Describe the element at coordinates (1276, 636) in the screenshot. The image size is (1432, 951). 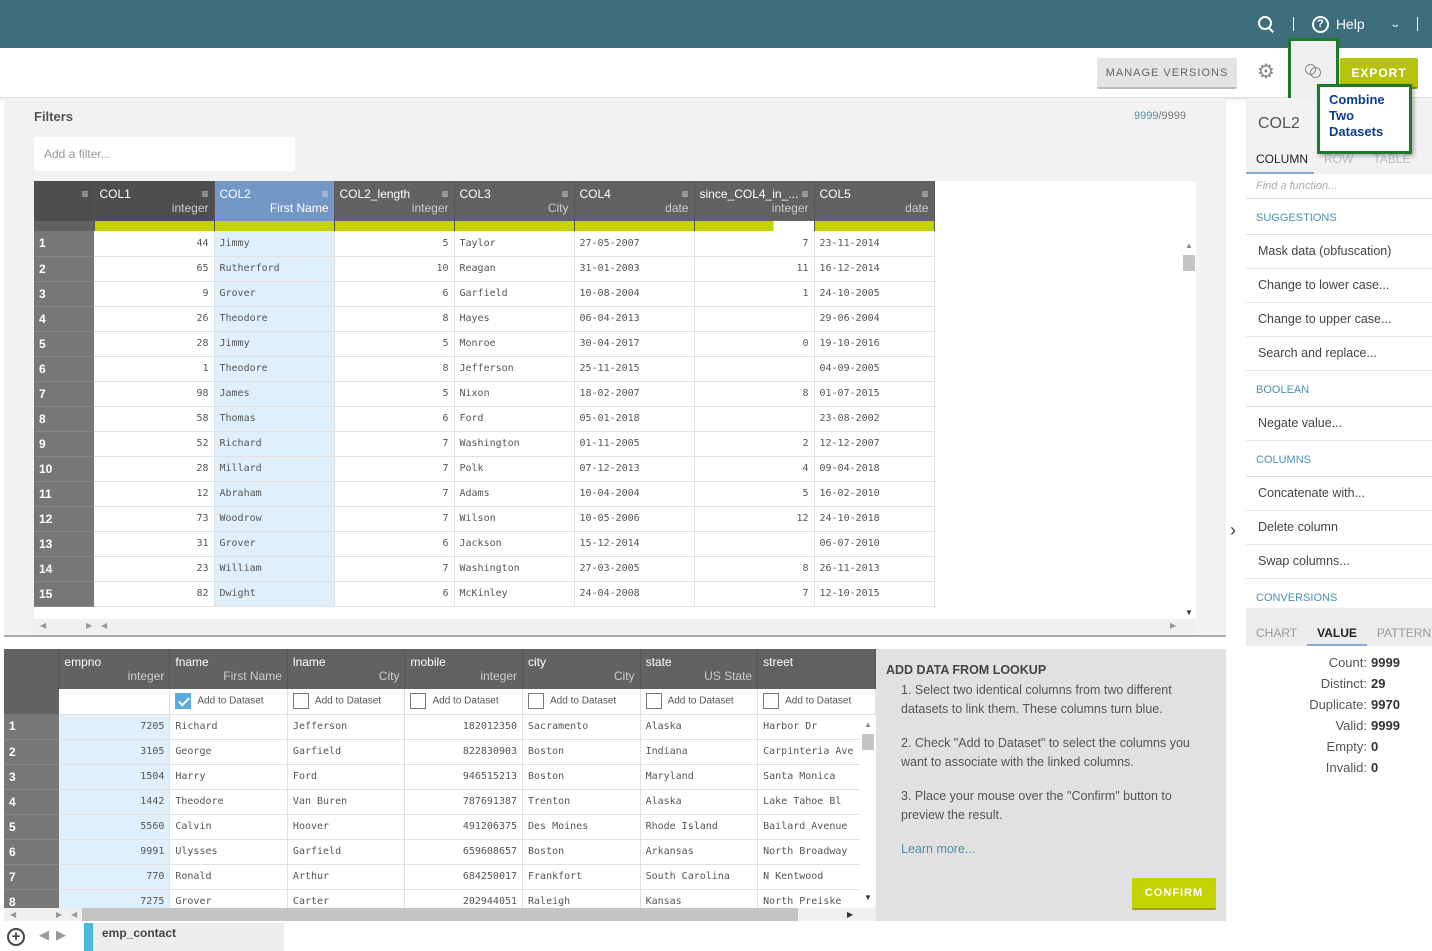
I see `stats-tab-chart: CHART` at that location.